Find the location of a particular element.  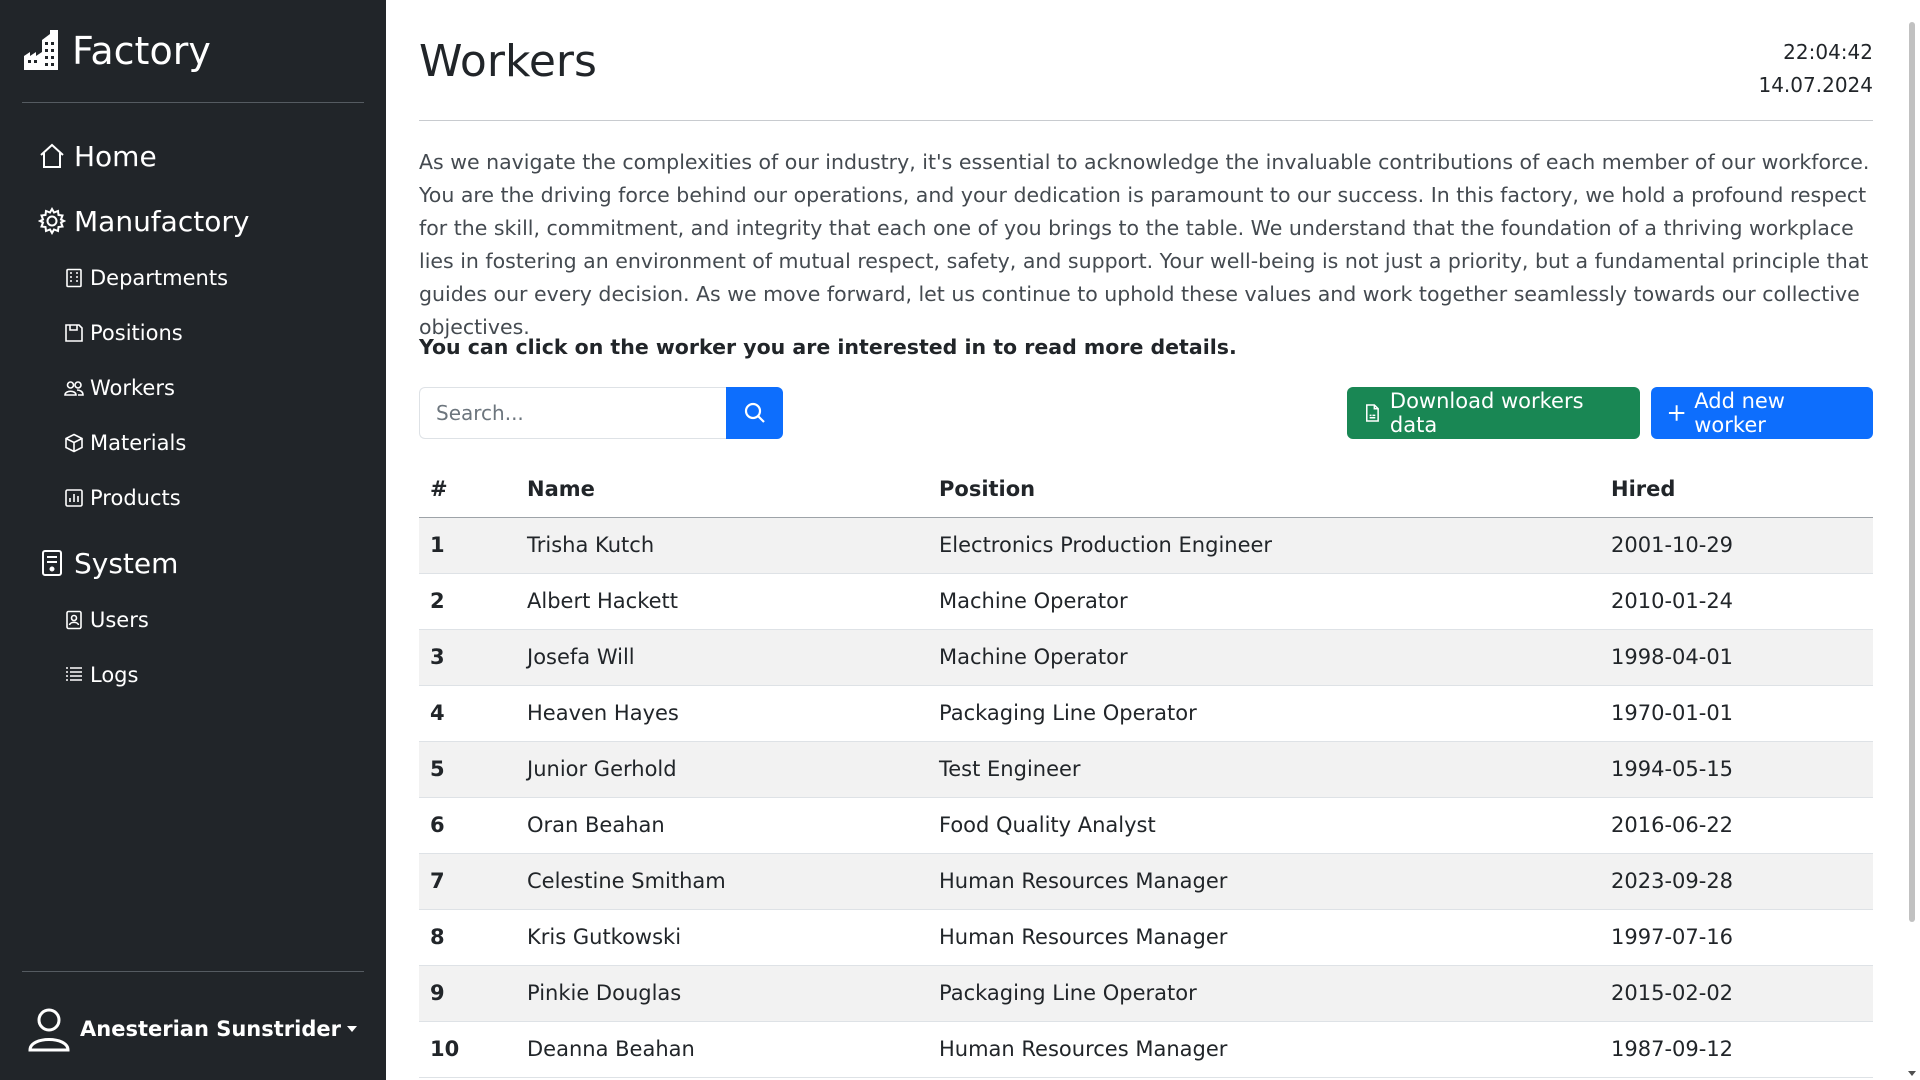

server-icon is located at coordinates (52, 563).